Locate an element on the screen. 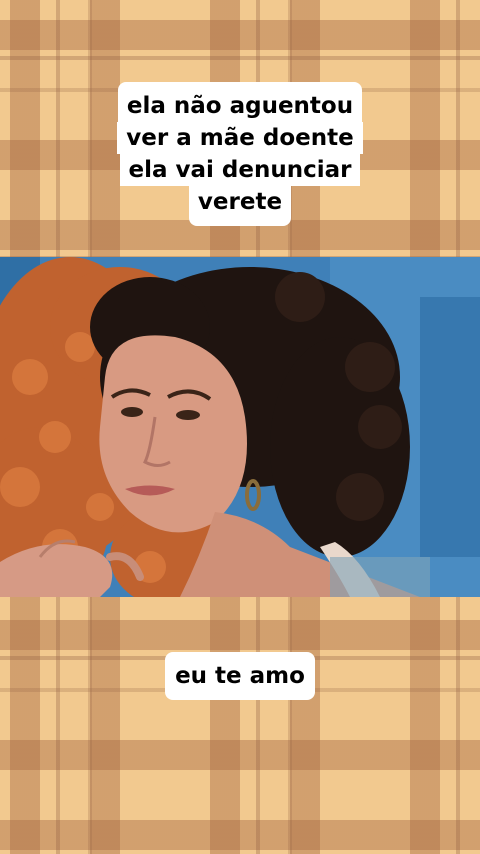 This screenshot has height=854, width=480. top-caption-line: ela não aguentou is located at coordinates (240, 102).